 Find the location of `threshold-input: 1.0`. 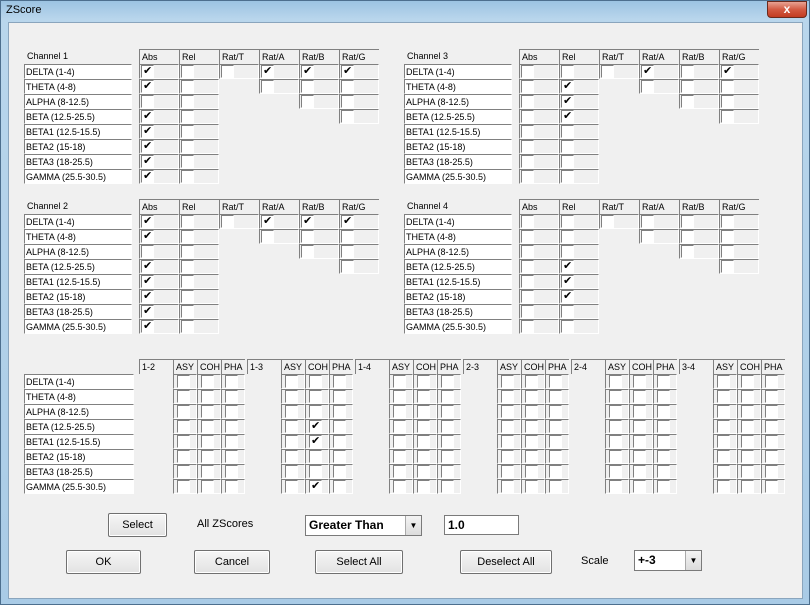

threshold-input: 1.0 is located at coordinates (481, 525).